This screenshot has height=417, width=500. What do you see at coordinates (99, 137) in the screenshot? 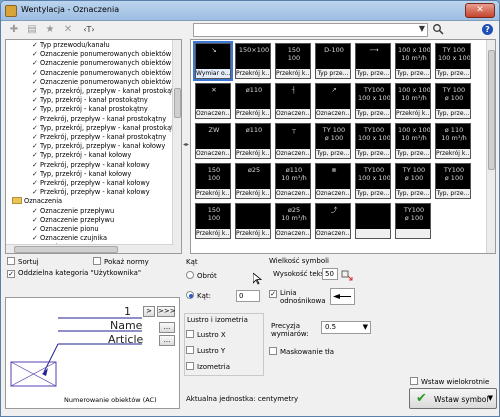
I see `tree-item: ✓ Przekrój, przepływ - kanał prostokątny` at bounding box center [99, 137].